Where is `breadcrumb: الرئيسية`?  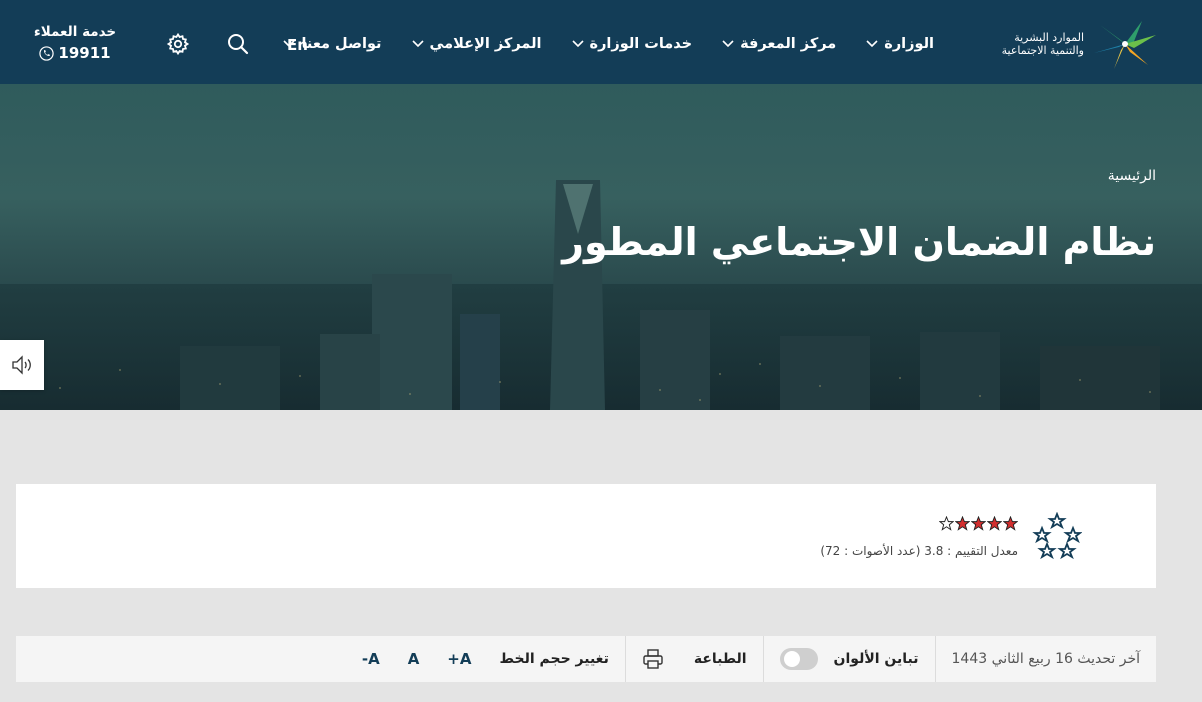
breadcrumb: الرئيسية is located at coordinates (1132, 176).